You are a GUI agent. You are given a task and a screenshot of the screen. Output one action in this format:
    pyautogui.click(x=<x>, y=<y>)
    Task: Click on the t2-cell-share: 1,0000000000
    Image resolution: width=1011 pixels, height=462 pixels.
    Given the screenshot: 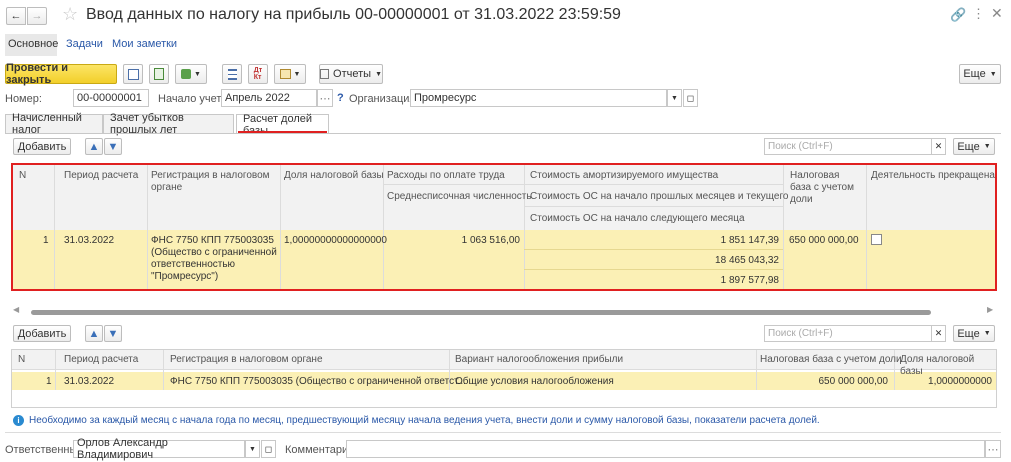 What is the action you would take?
    pyautogui.click(x=960, y=381)
    